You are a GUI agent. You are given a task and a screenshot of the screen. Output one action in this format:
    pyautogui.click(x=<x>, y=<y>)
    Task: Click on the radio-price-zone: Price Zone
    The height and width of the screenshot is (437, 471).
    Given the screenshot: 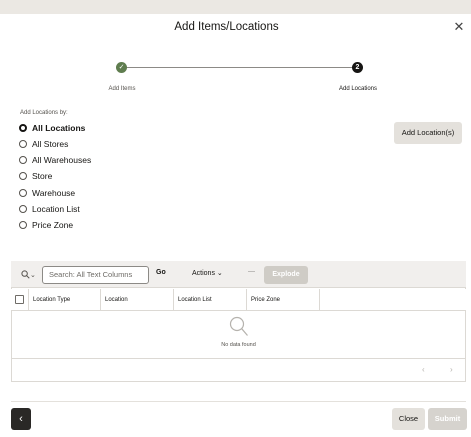 What is the action you would take?
    pyautogui.click(x=46, y=225)
    